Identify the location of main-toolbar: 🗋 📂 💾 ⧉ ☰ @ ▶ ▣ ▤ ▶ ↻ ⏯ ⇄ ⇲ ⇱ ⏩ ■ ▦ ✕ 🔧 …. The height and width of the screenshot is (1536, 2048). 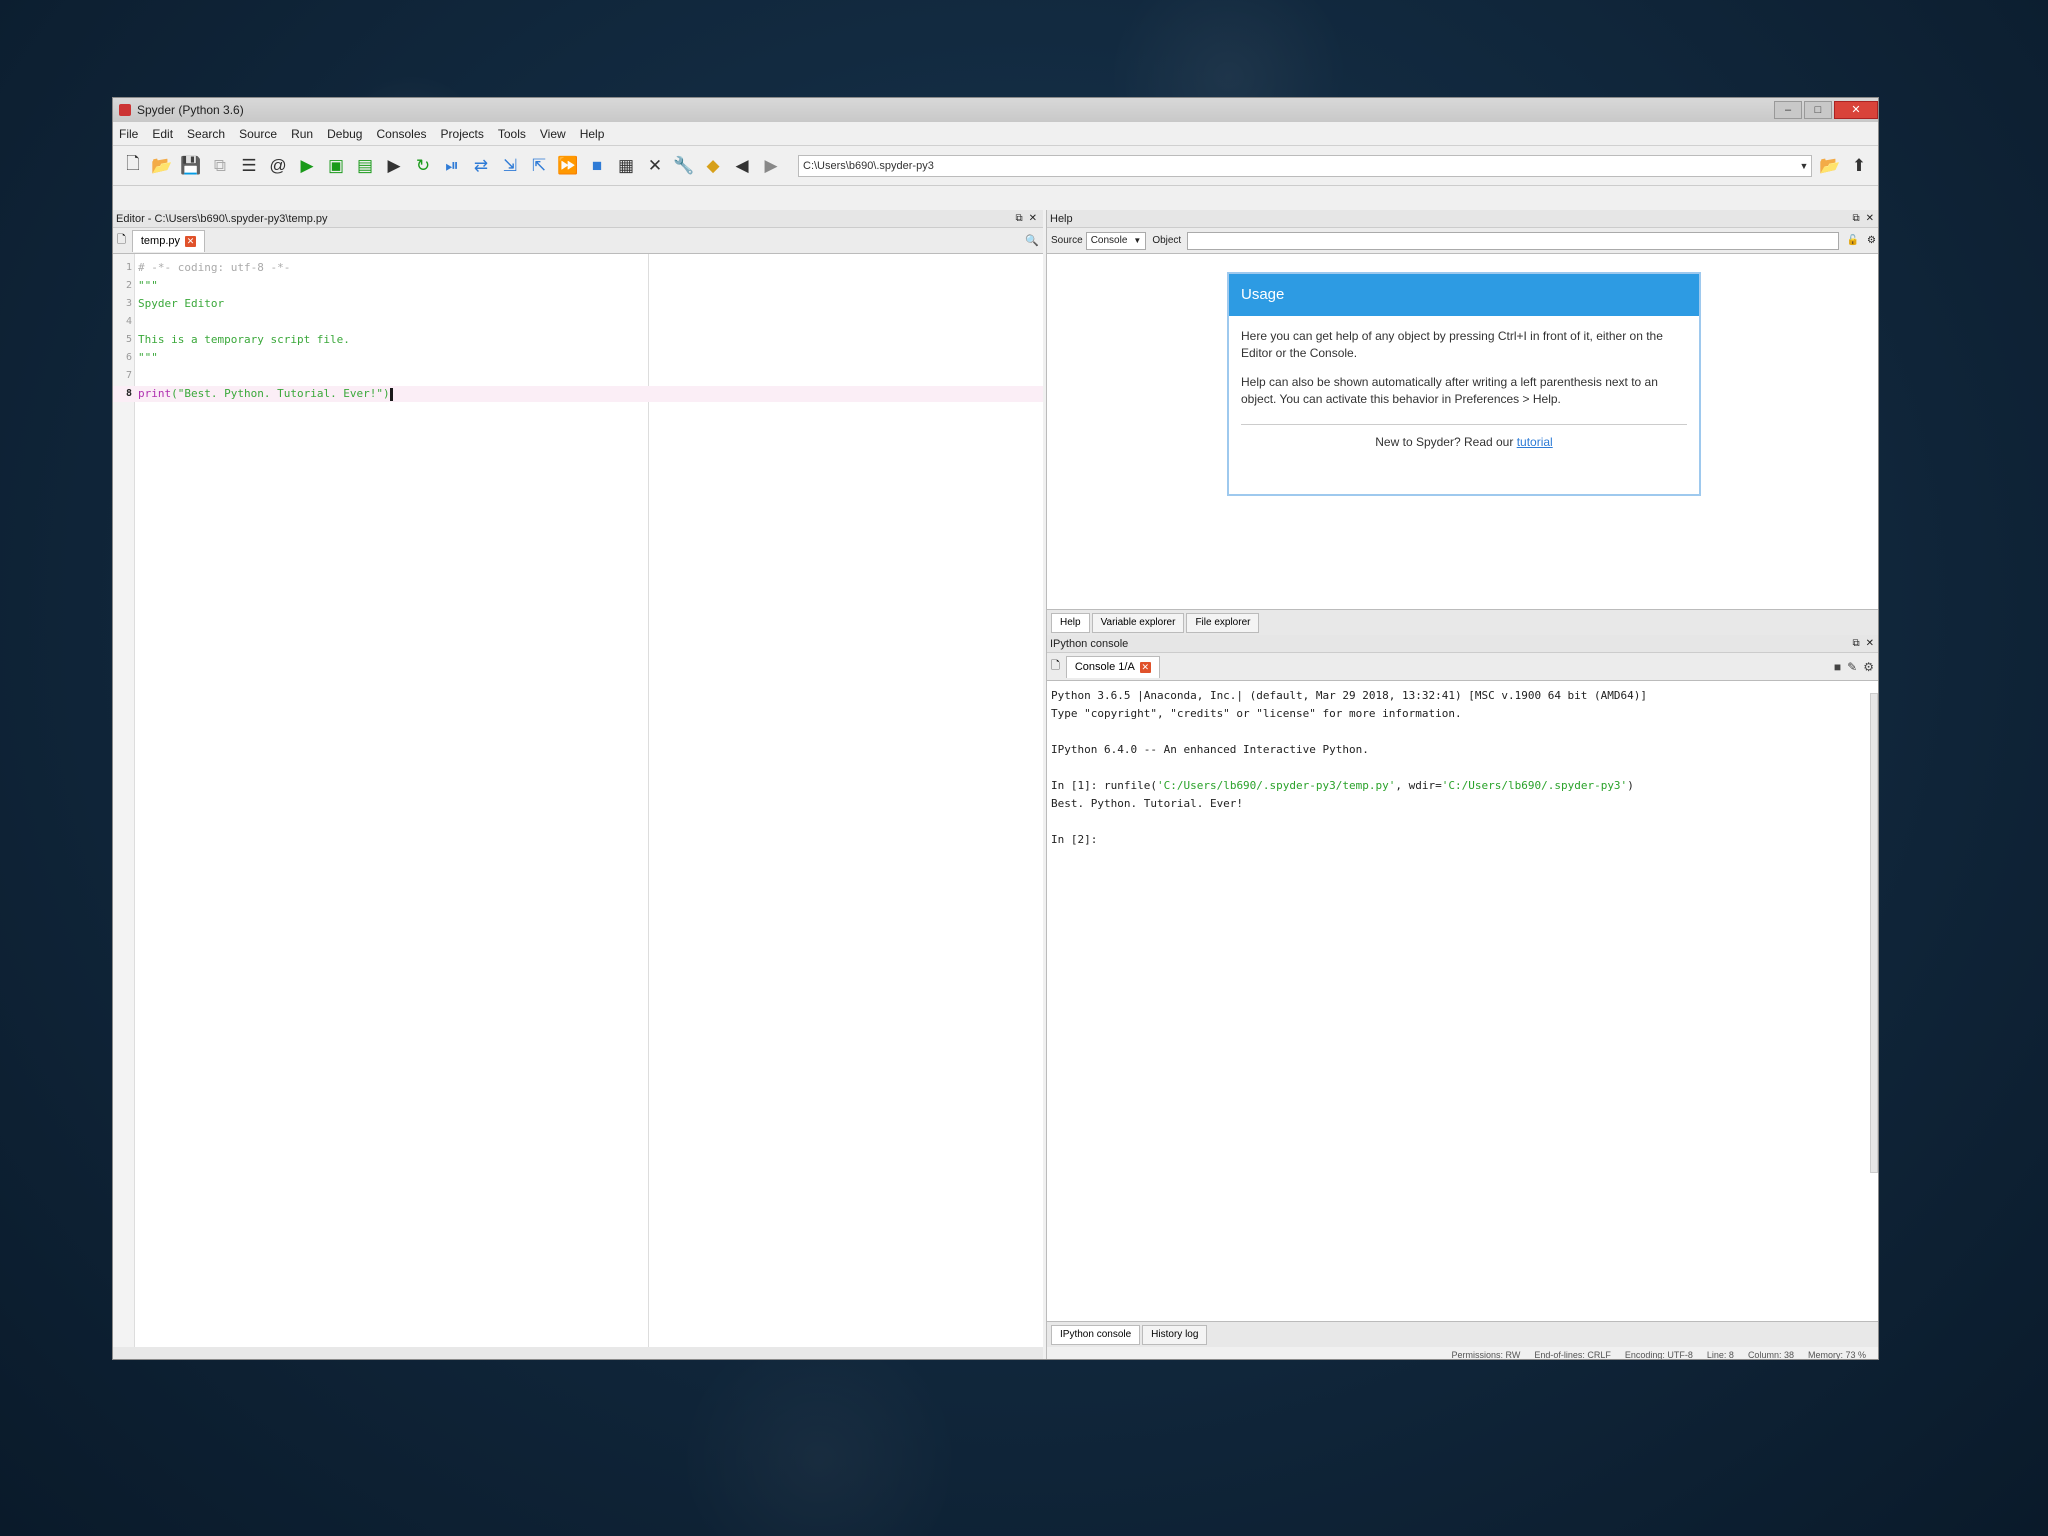
(995, 166).